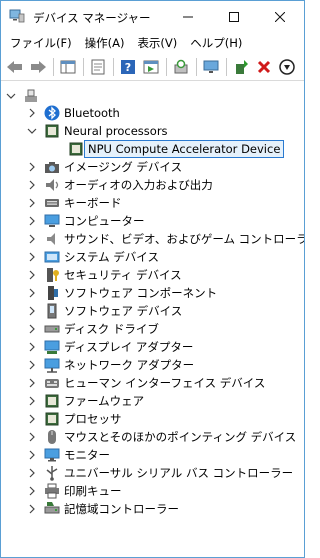  Describe the element at coordinates (129, 365) in the screenshot. I see `tree-item-label: ネットワーク アダプター` at that location.